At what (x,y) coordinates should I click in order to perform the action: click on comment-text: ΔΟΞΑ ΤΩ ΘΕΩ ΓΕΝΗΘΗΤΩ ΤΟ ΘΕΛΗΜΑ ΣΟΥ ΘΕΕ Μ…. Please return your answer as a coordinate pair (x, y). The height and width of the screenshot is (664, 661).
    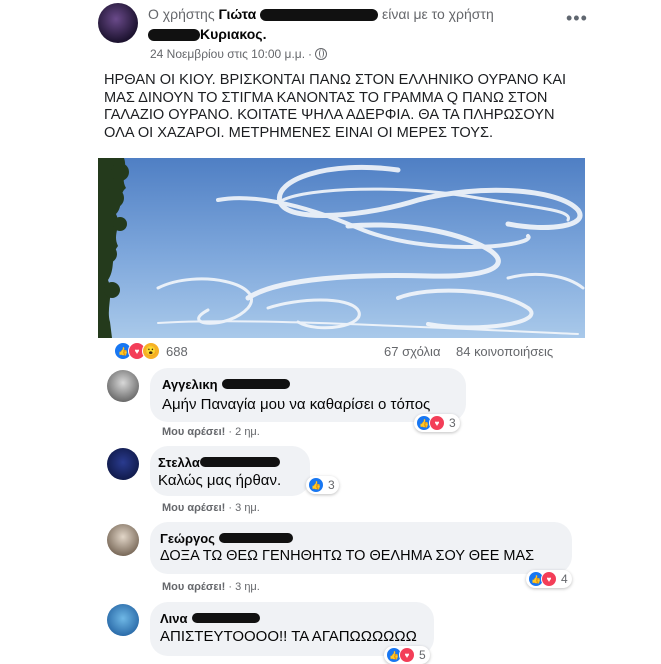
    Looking at the image, I should click on (347, 556).